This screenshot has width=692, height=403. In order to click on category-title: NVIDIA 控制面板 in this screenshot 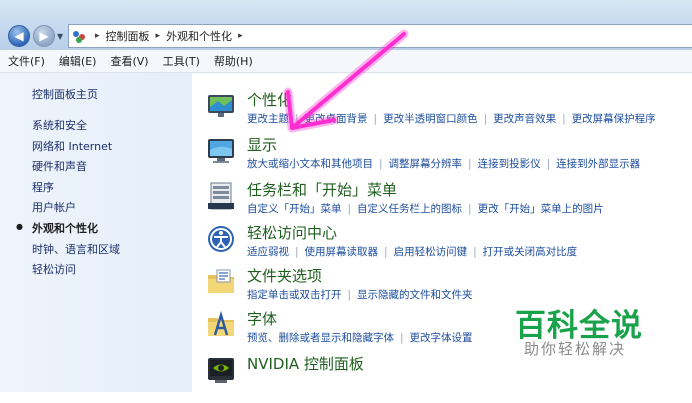, I will do `click(305, 363)`.